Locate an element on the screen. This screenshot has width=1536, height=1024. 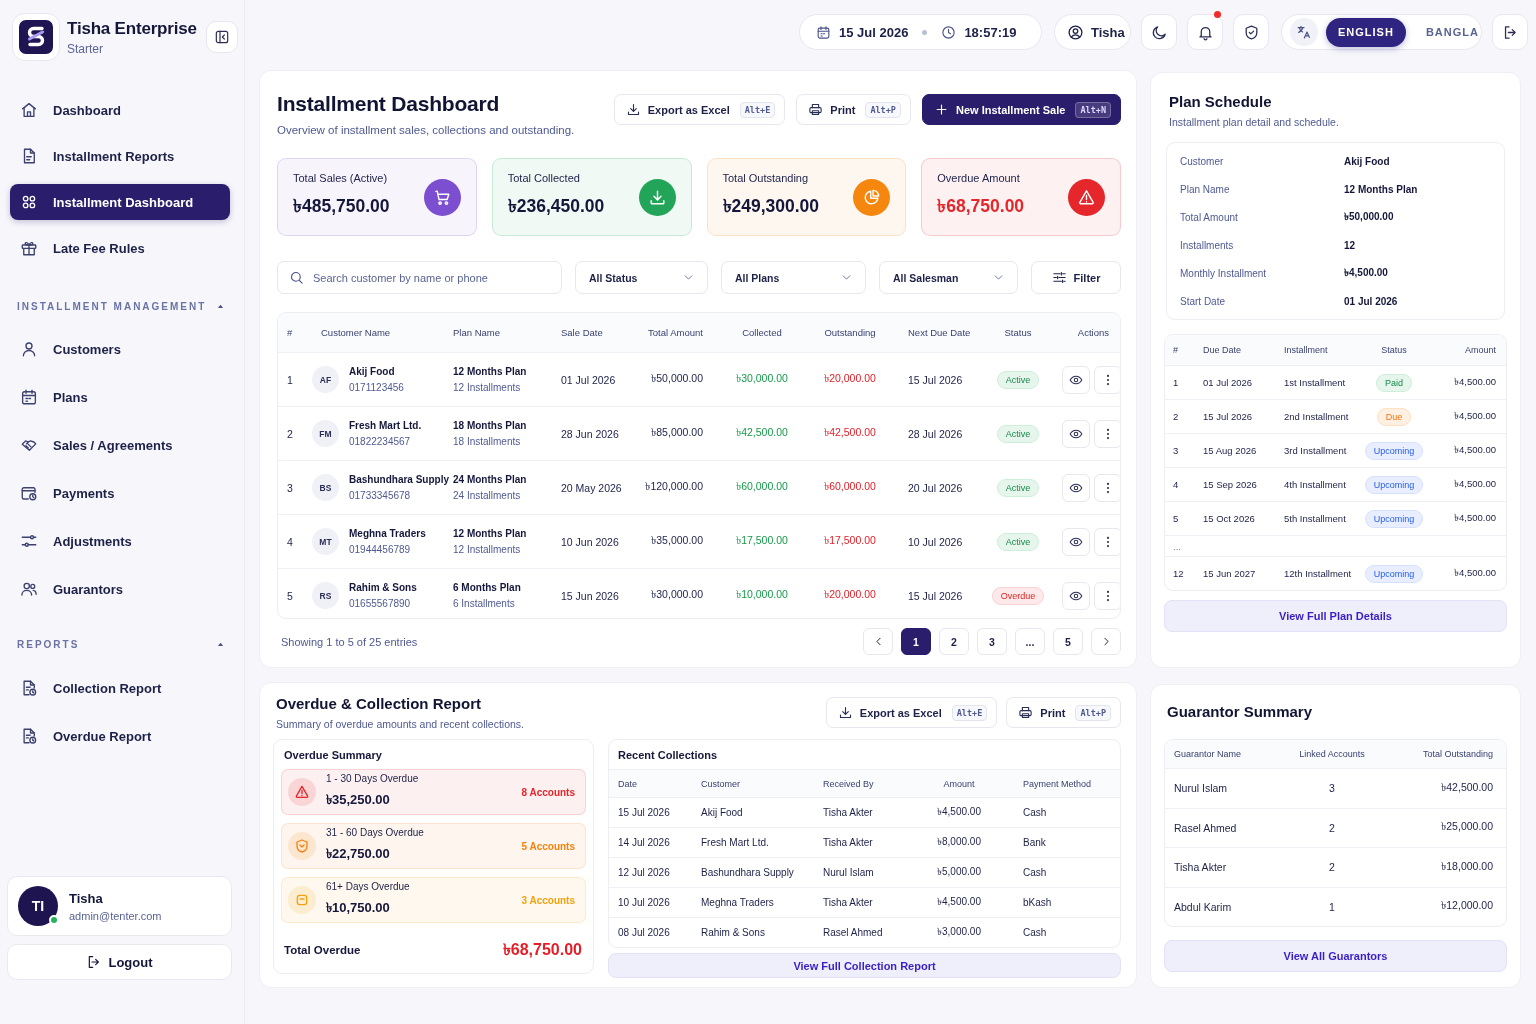
calendar-icon is located at coordinates (823, 32).